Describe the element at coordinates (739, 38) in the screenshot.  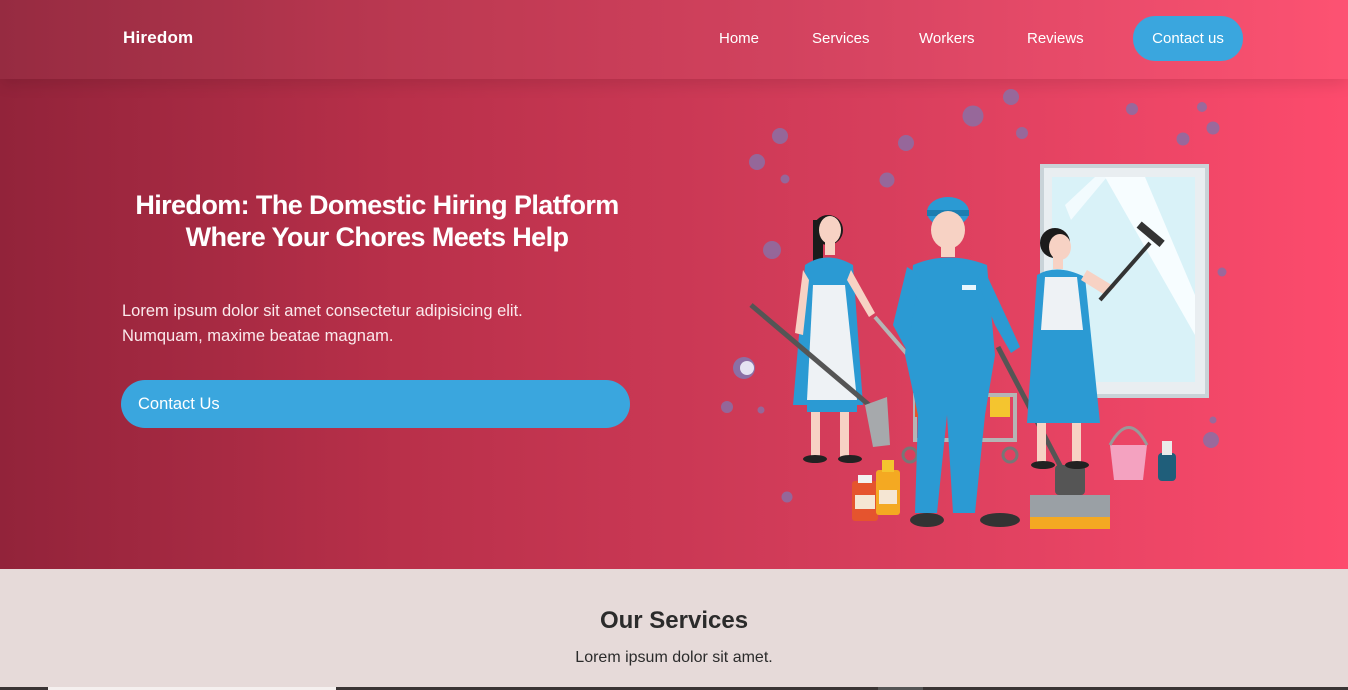
I see `nav-link-home: Home` at that location.